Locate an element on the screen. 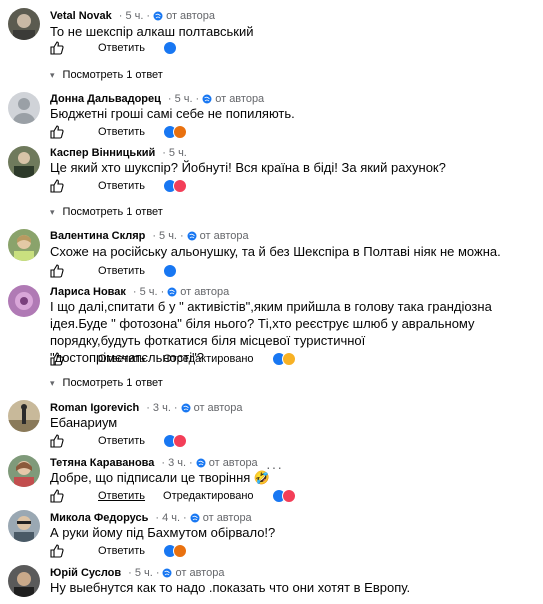  comment-text: То не шекспір алкаш полтавський is located at coordinates (152, 31).